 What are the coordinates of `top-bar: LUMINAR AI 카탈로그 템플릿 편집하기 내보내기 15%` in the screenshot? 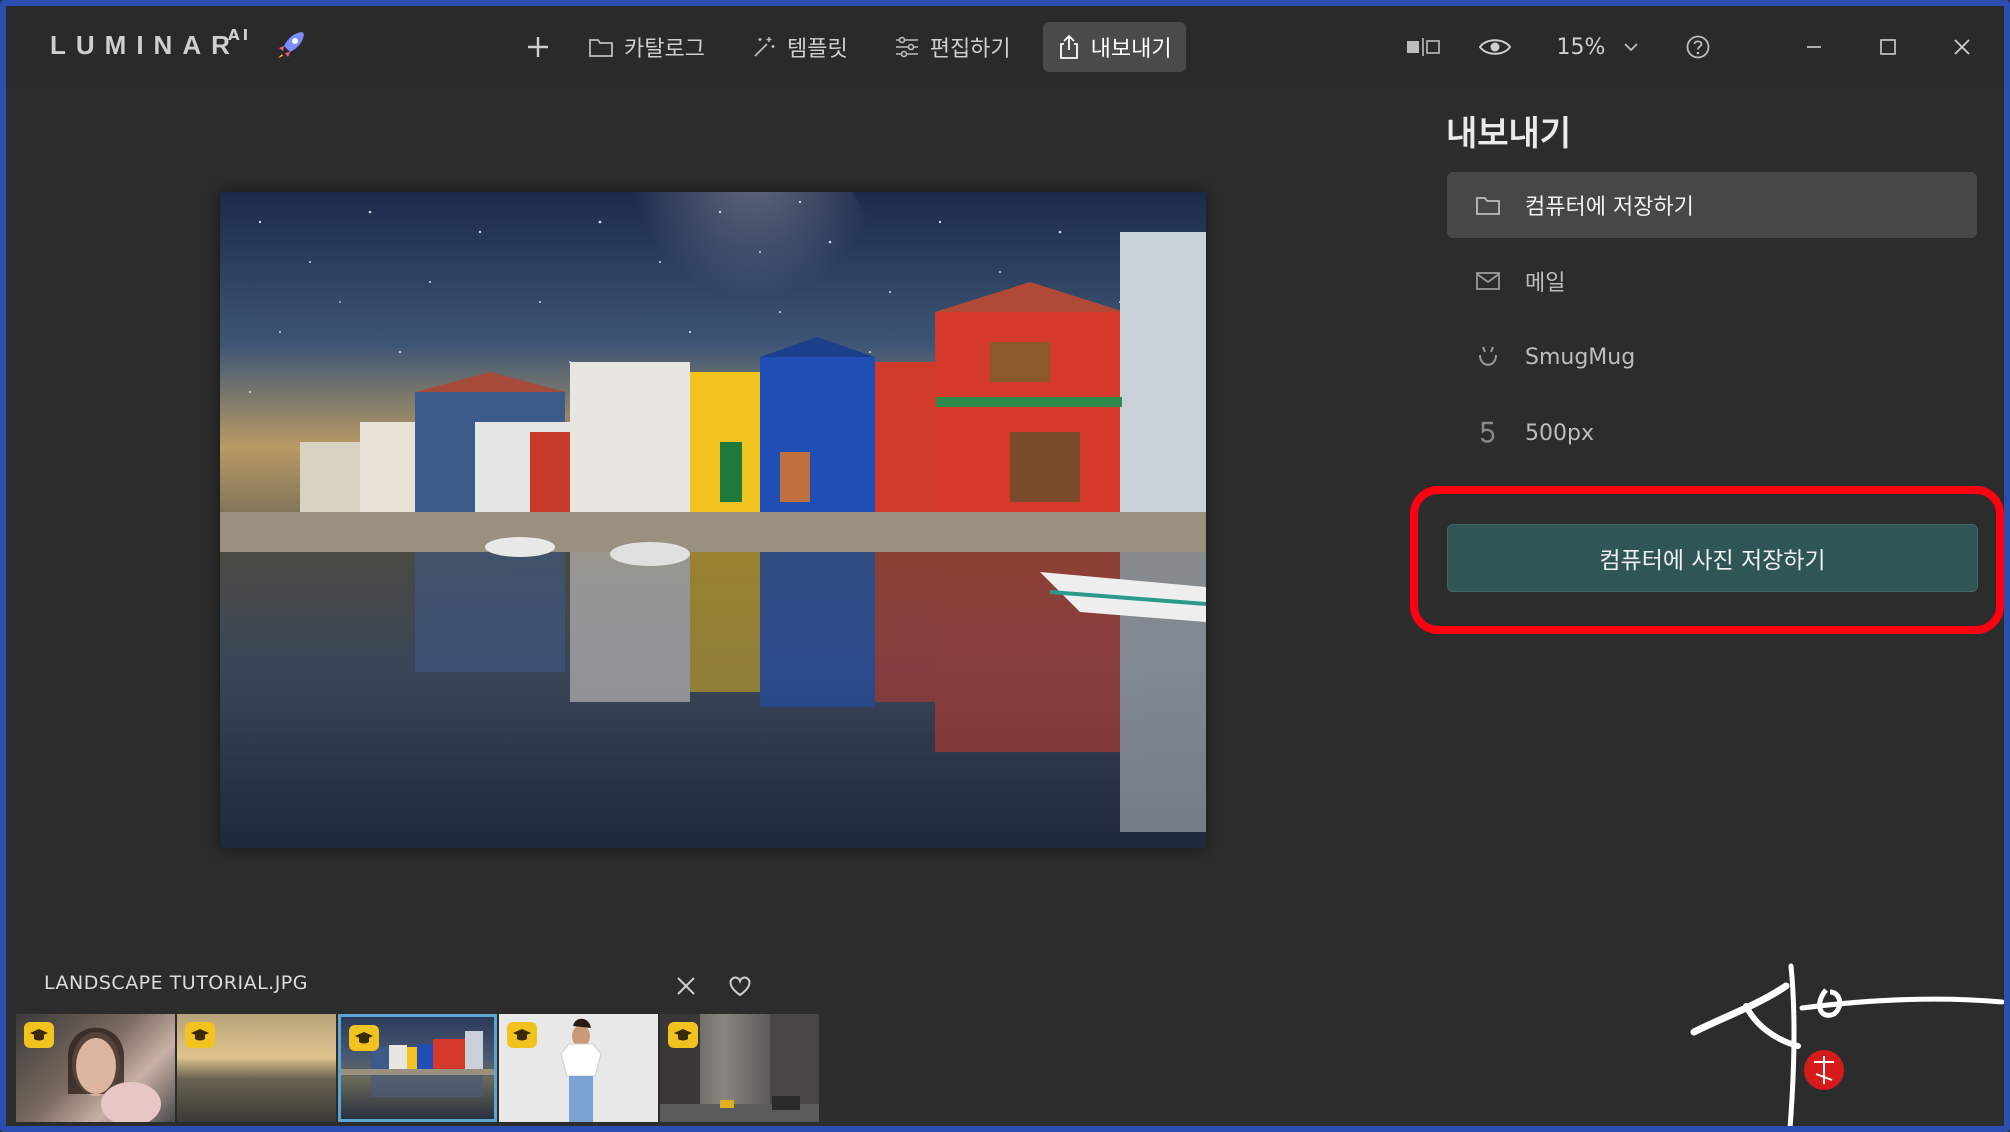 It's located at (1005, 46).